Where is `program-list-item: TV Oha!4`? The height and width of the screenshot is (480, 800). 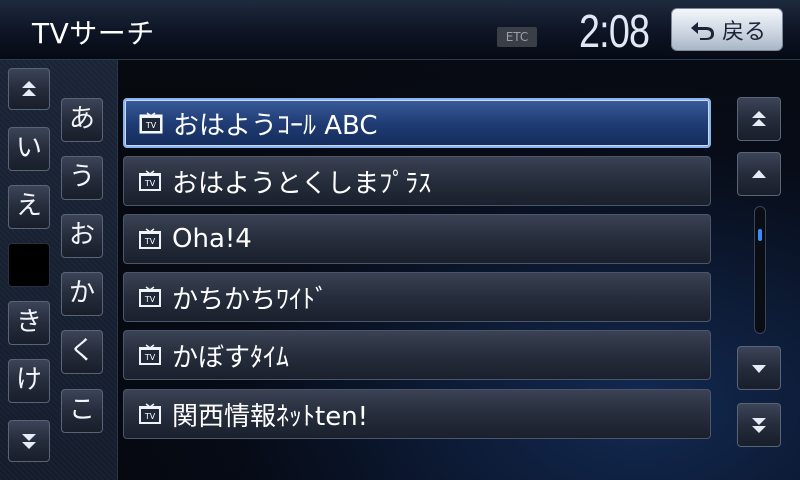
program-list-item: TV Oha!4 is located at coordinates (417, 239).